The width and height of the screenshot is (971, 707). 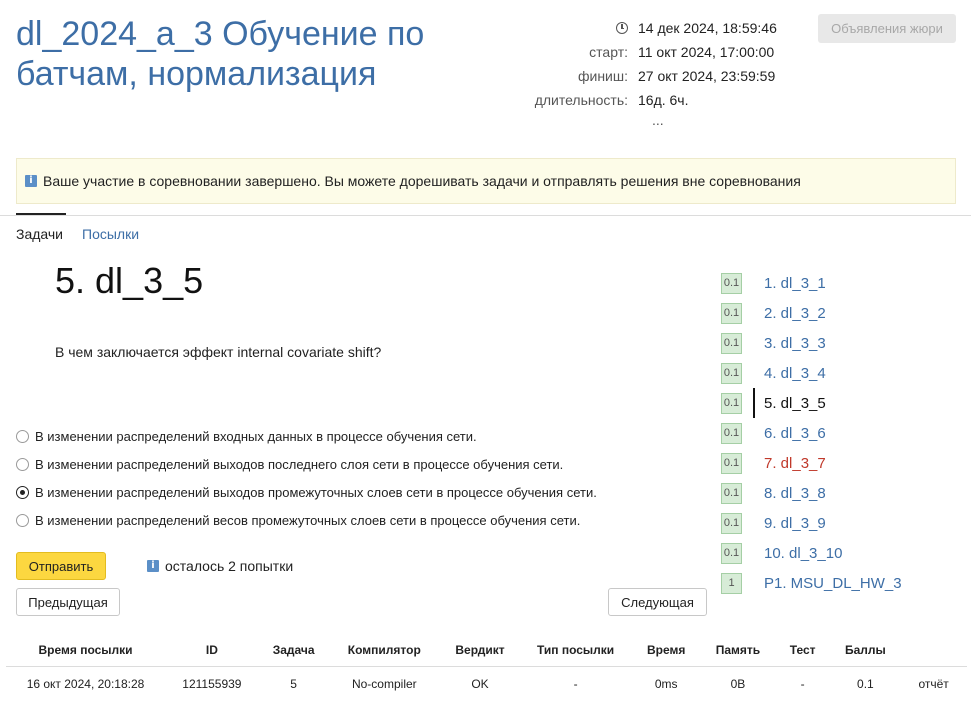 What do you see at coordinates (485, 215) in the screenshot?
I see `tabs-divider` at bounding box center [485, 215].